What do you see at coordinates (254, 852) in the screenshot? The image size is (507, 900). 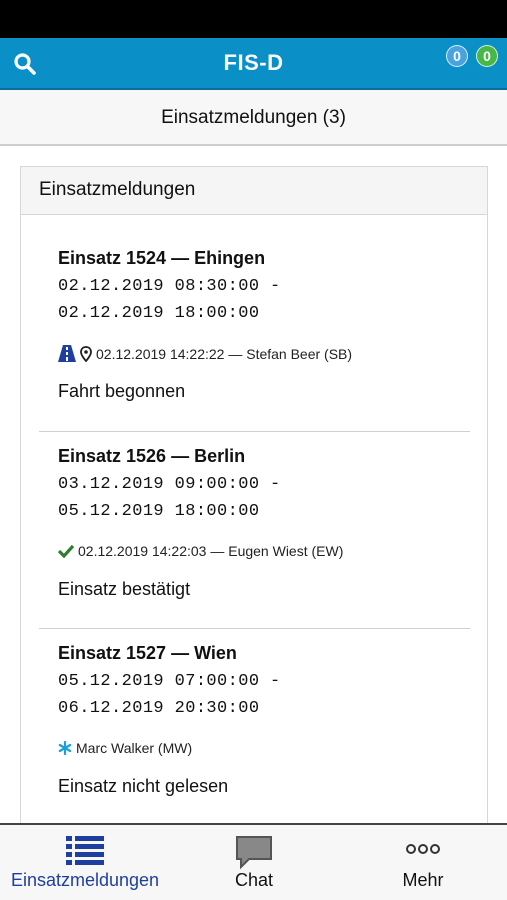 I see `chat-bubble-icon` at bounding box center [254, 852].